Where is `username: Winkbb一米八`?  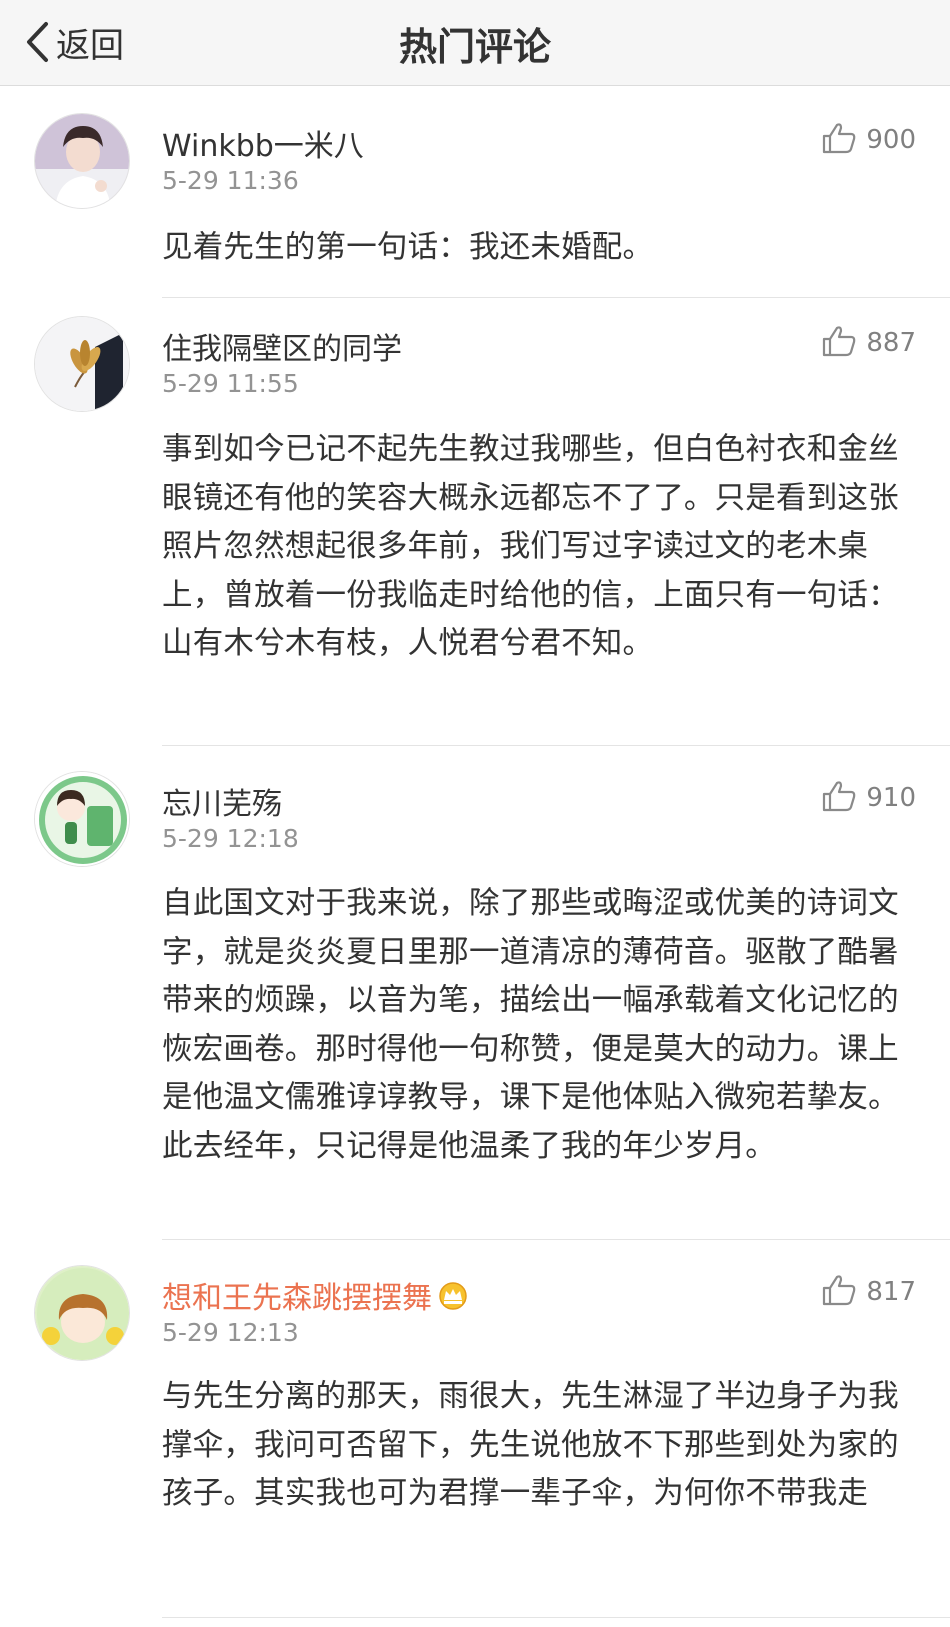 username: Winkbb一米八 is located at coordinates (263, 143).